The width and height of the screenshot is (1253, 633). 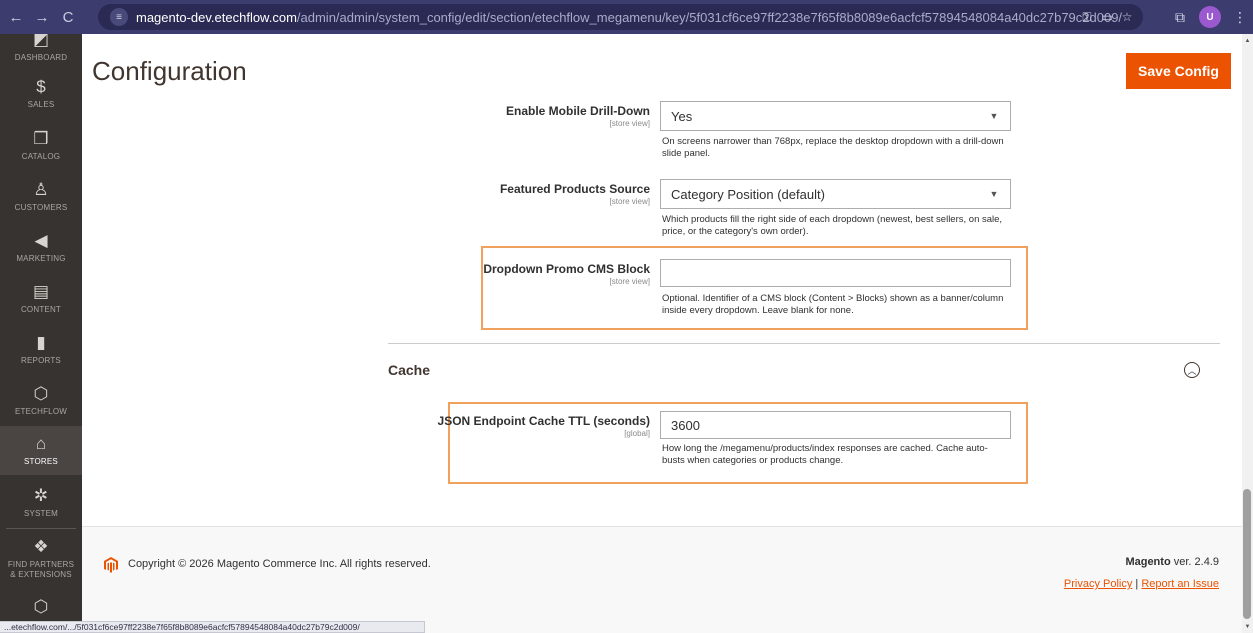 What do you see at coordinates (637, 433) in the screenshot?
I see `cache-ttl-scope: [global]` at bounding box center [637, 433].